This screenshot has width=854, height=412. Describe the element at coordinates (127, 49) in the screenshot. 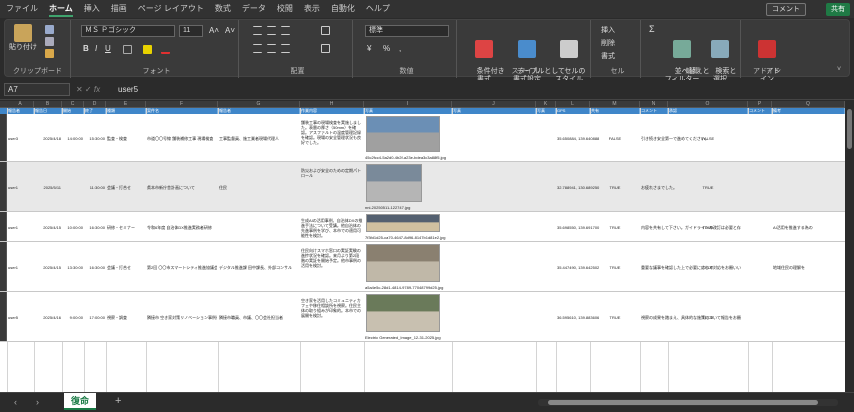

I see `border-icon` at that location.